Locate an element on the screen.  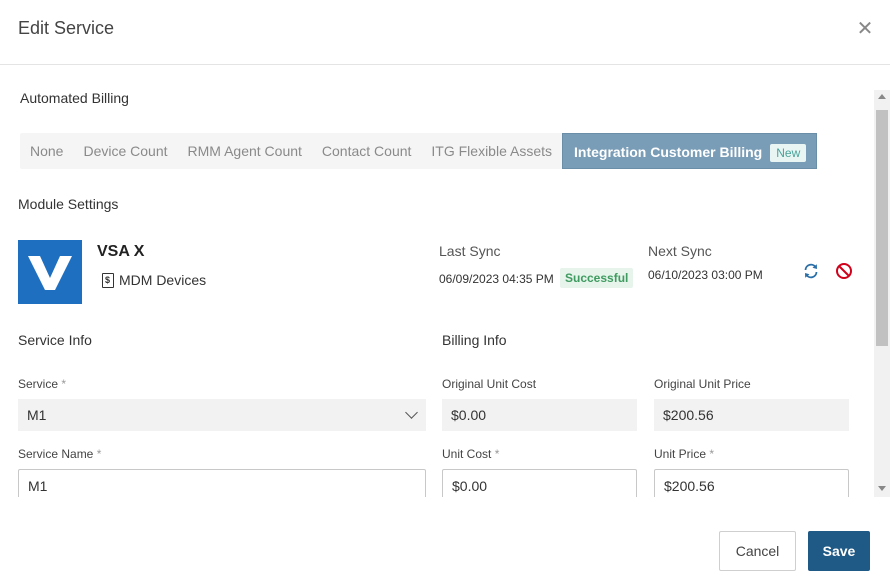
billing-info-label: Billing Info is located at coordinates (474, 340).